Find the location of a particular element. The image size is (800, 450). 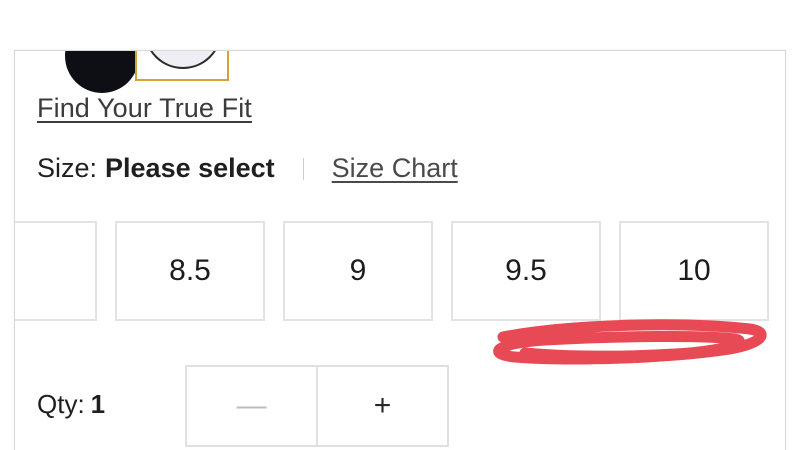

find-true-fit-link: Find Your True Fit is located at coordinates (144, 108).